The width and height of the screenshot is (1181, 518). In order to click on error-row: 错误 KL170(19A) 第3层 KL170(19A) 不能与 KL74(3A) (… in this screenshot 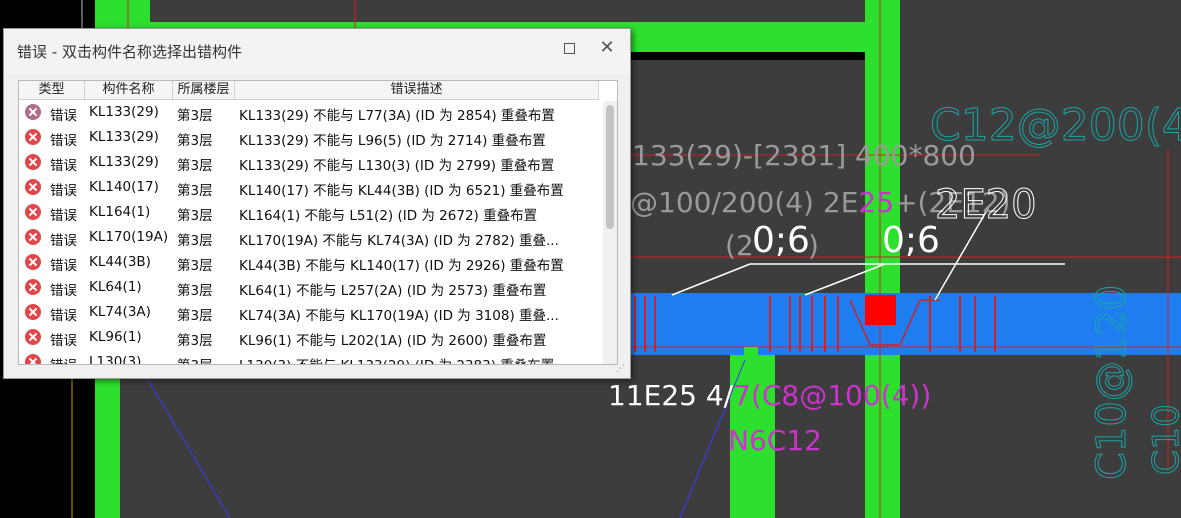, I will do `click(310, 237)`.